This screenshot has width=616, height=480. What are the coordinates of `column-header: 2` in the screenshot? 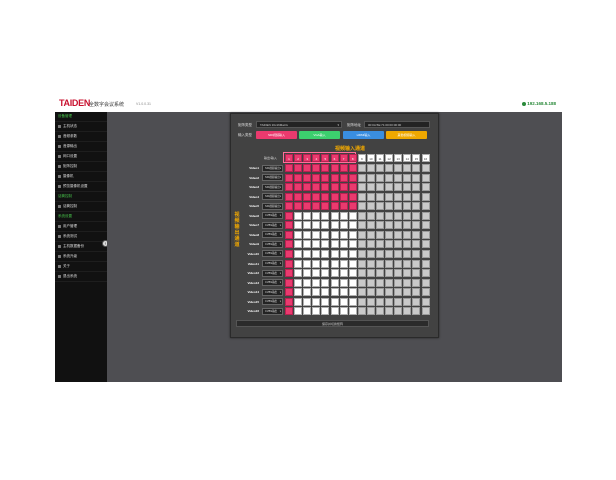 It's located at (298, 158).